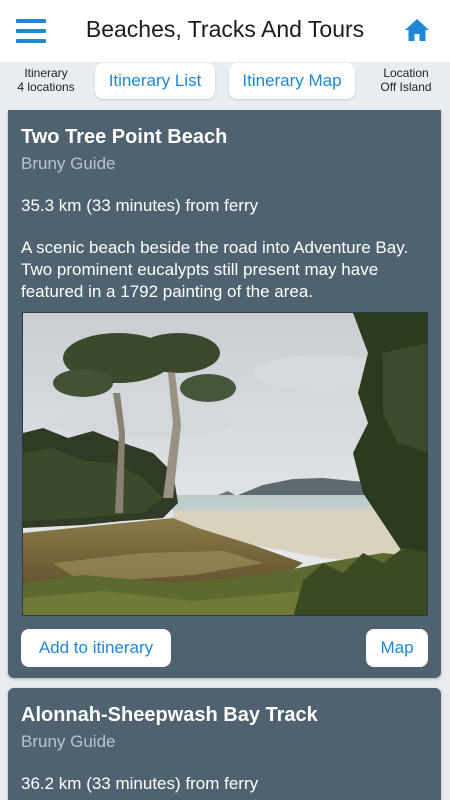 This screenshot has width=450, height=800. I want to click on location-value: Off Island, so click(406, 87).